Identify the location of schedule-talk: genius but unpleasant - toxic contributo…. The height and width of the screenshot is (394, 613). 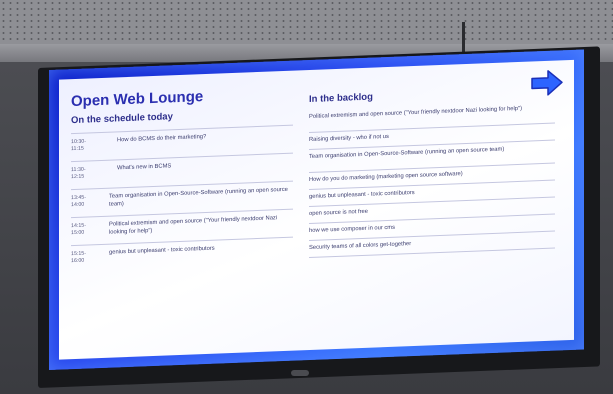
(162, 250).